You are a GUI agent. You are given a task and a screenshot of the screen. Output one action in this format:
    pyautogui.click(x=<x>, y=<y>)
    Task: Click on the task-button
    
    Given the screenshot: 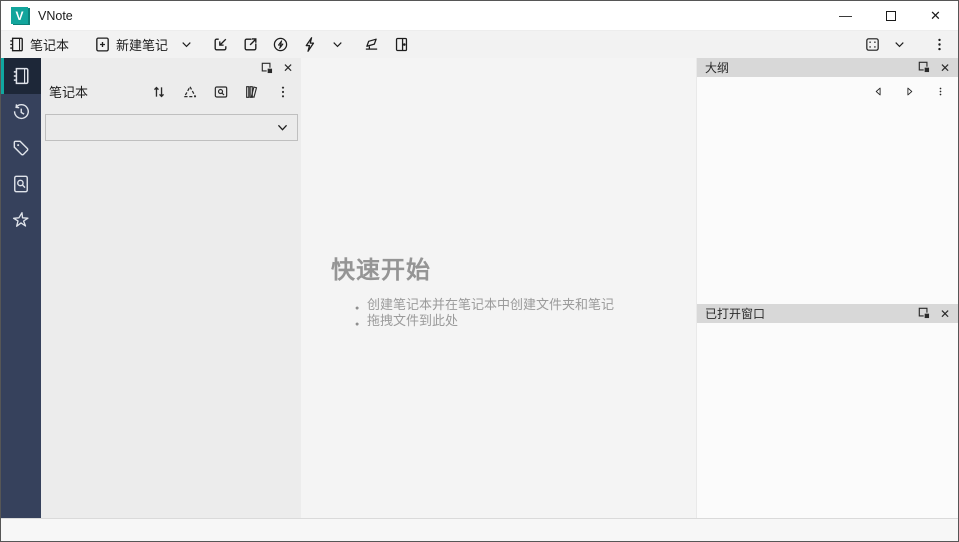 What is the action you would take?
    pyautogui.click(x=310, y=44)
    